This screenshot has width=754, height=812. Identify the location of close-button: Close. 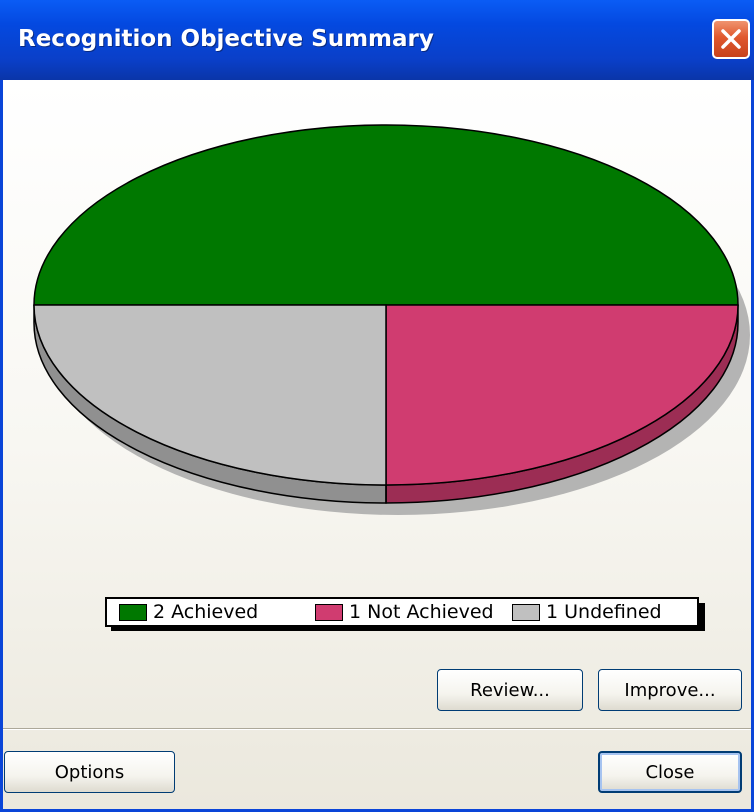
(670, 772).